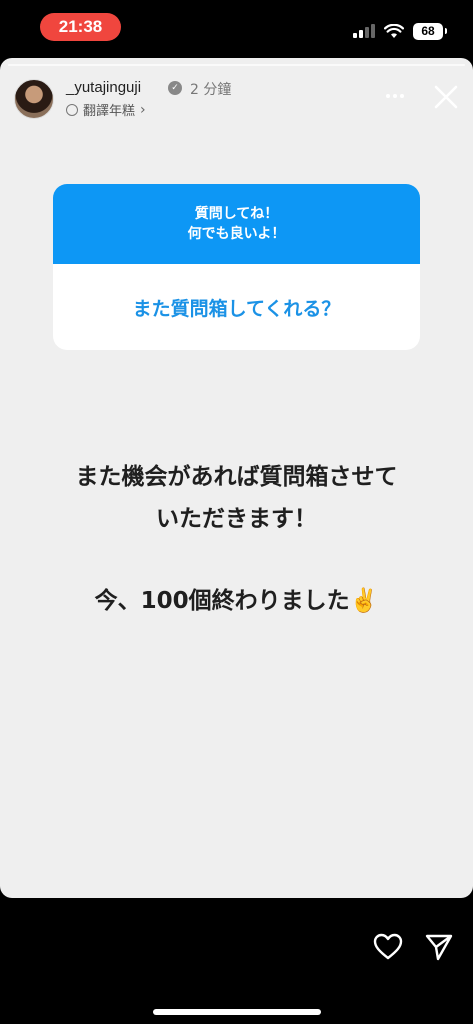 The height and width of the screenshot is (1024, 473). What do you see at coordinates (34, 99) in the screenshot?
I see `avatar` at bounding box center [34, 99].